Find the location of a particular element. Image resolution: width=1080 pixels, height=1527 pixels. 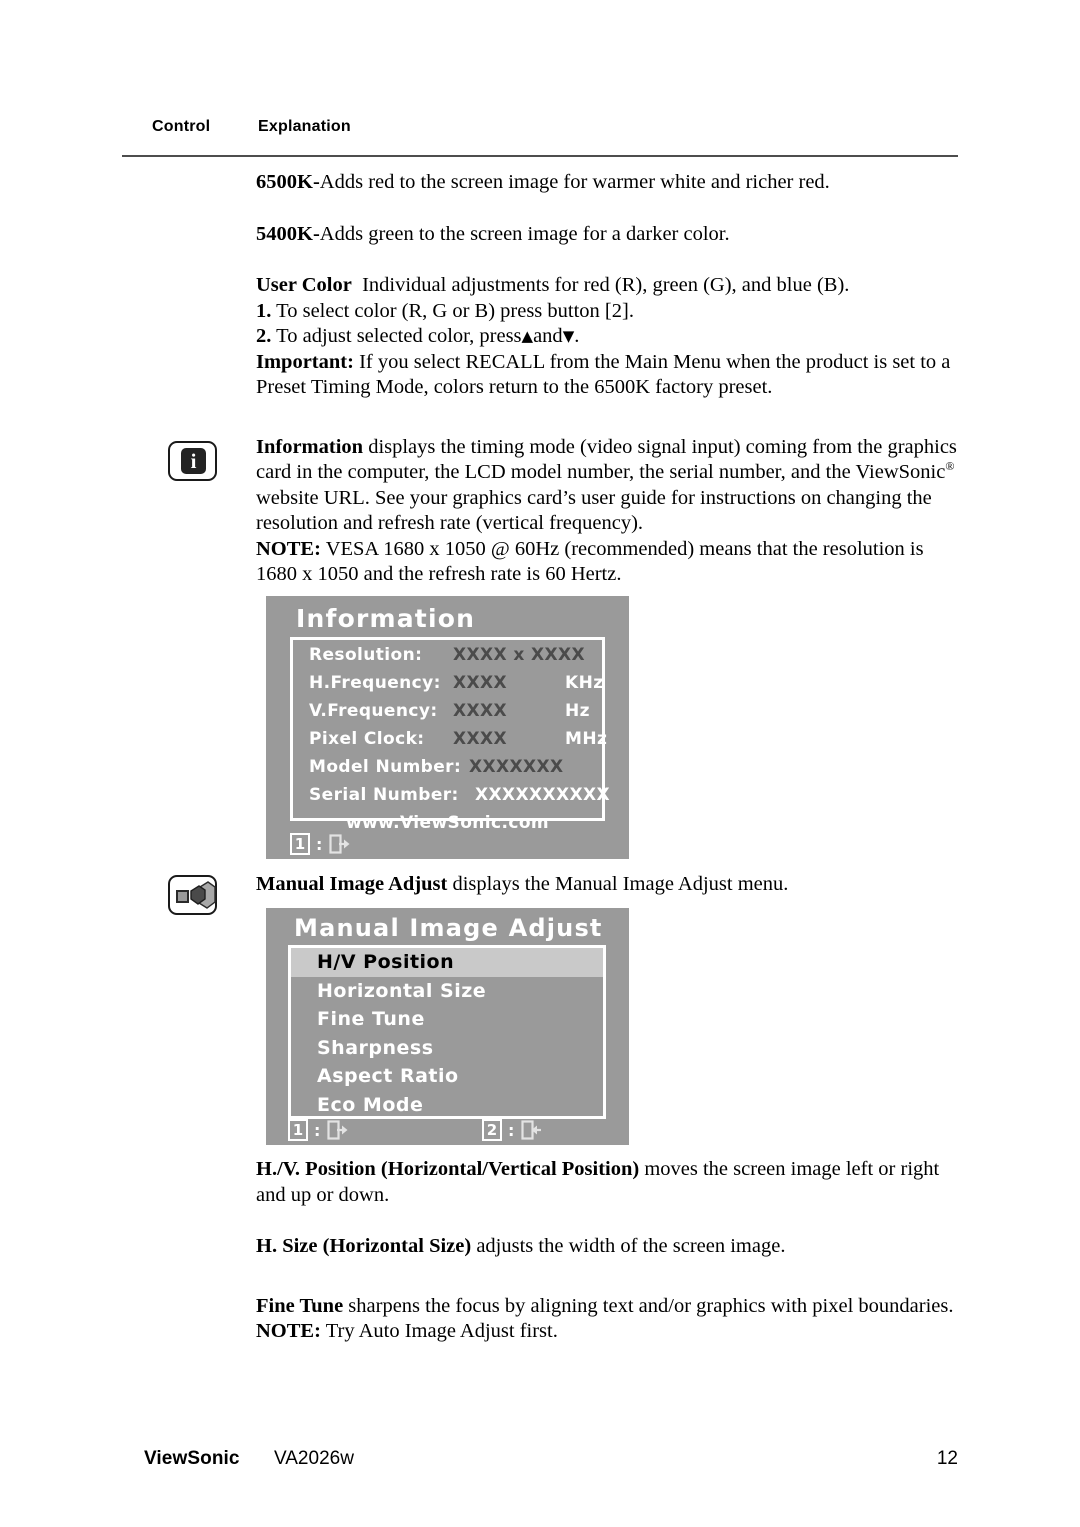

menu-item-aspect-ratio: Aspect Ratio is located at coordinates (447, 1076).